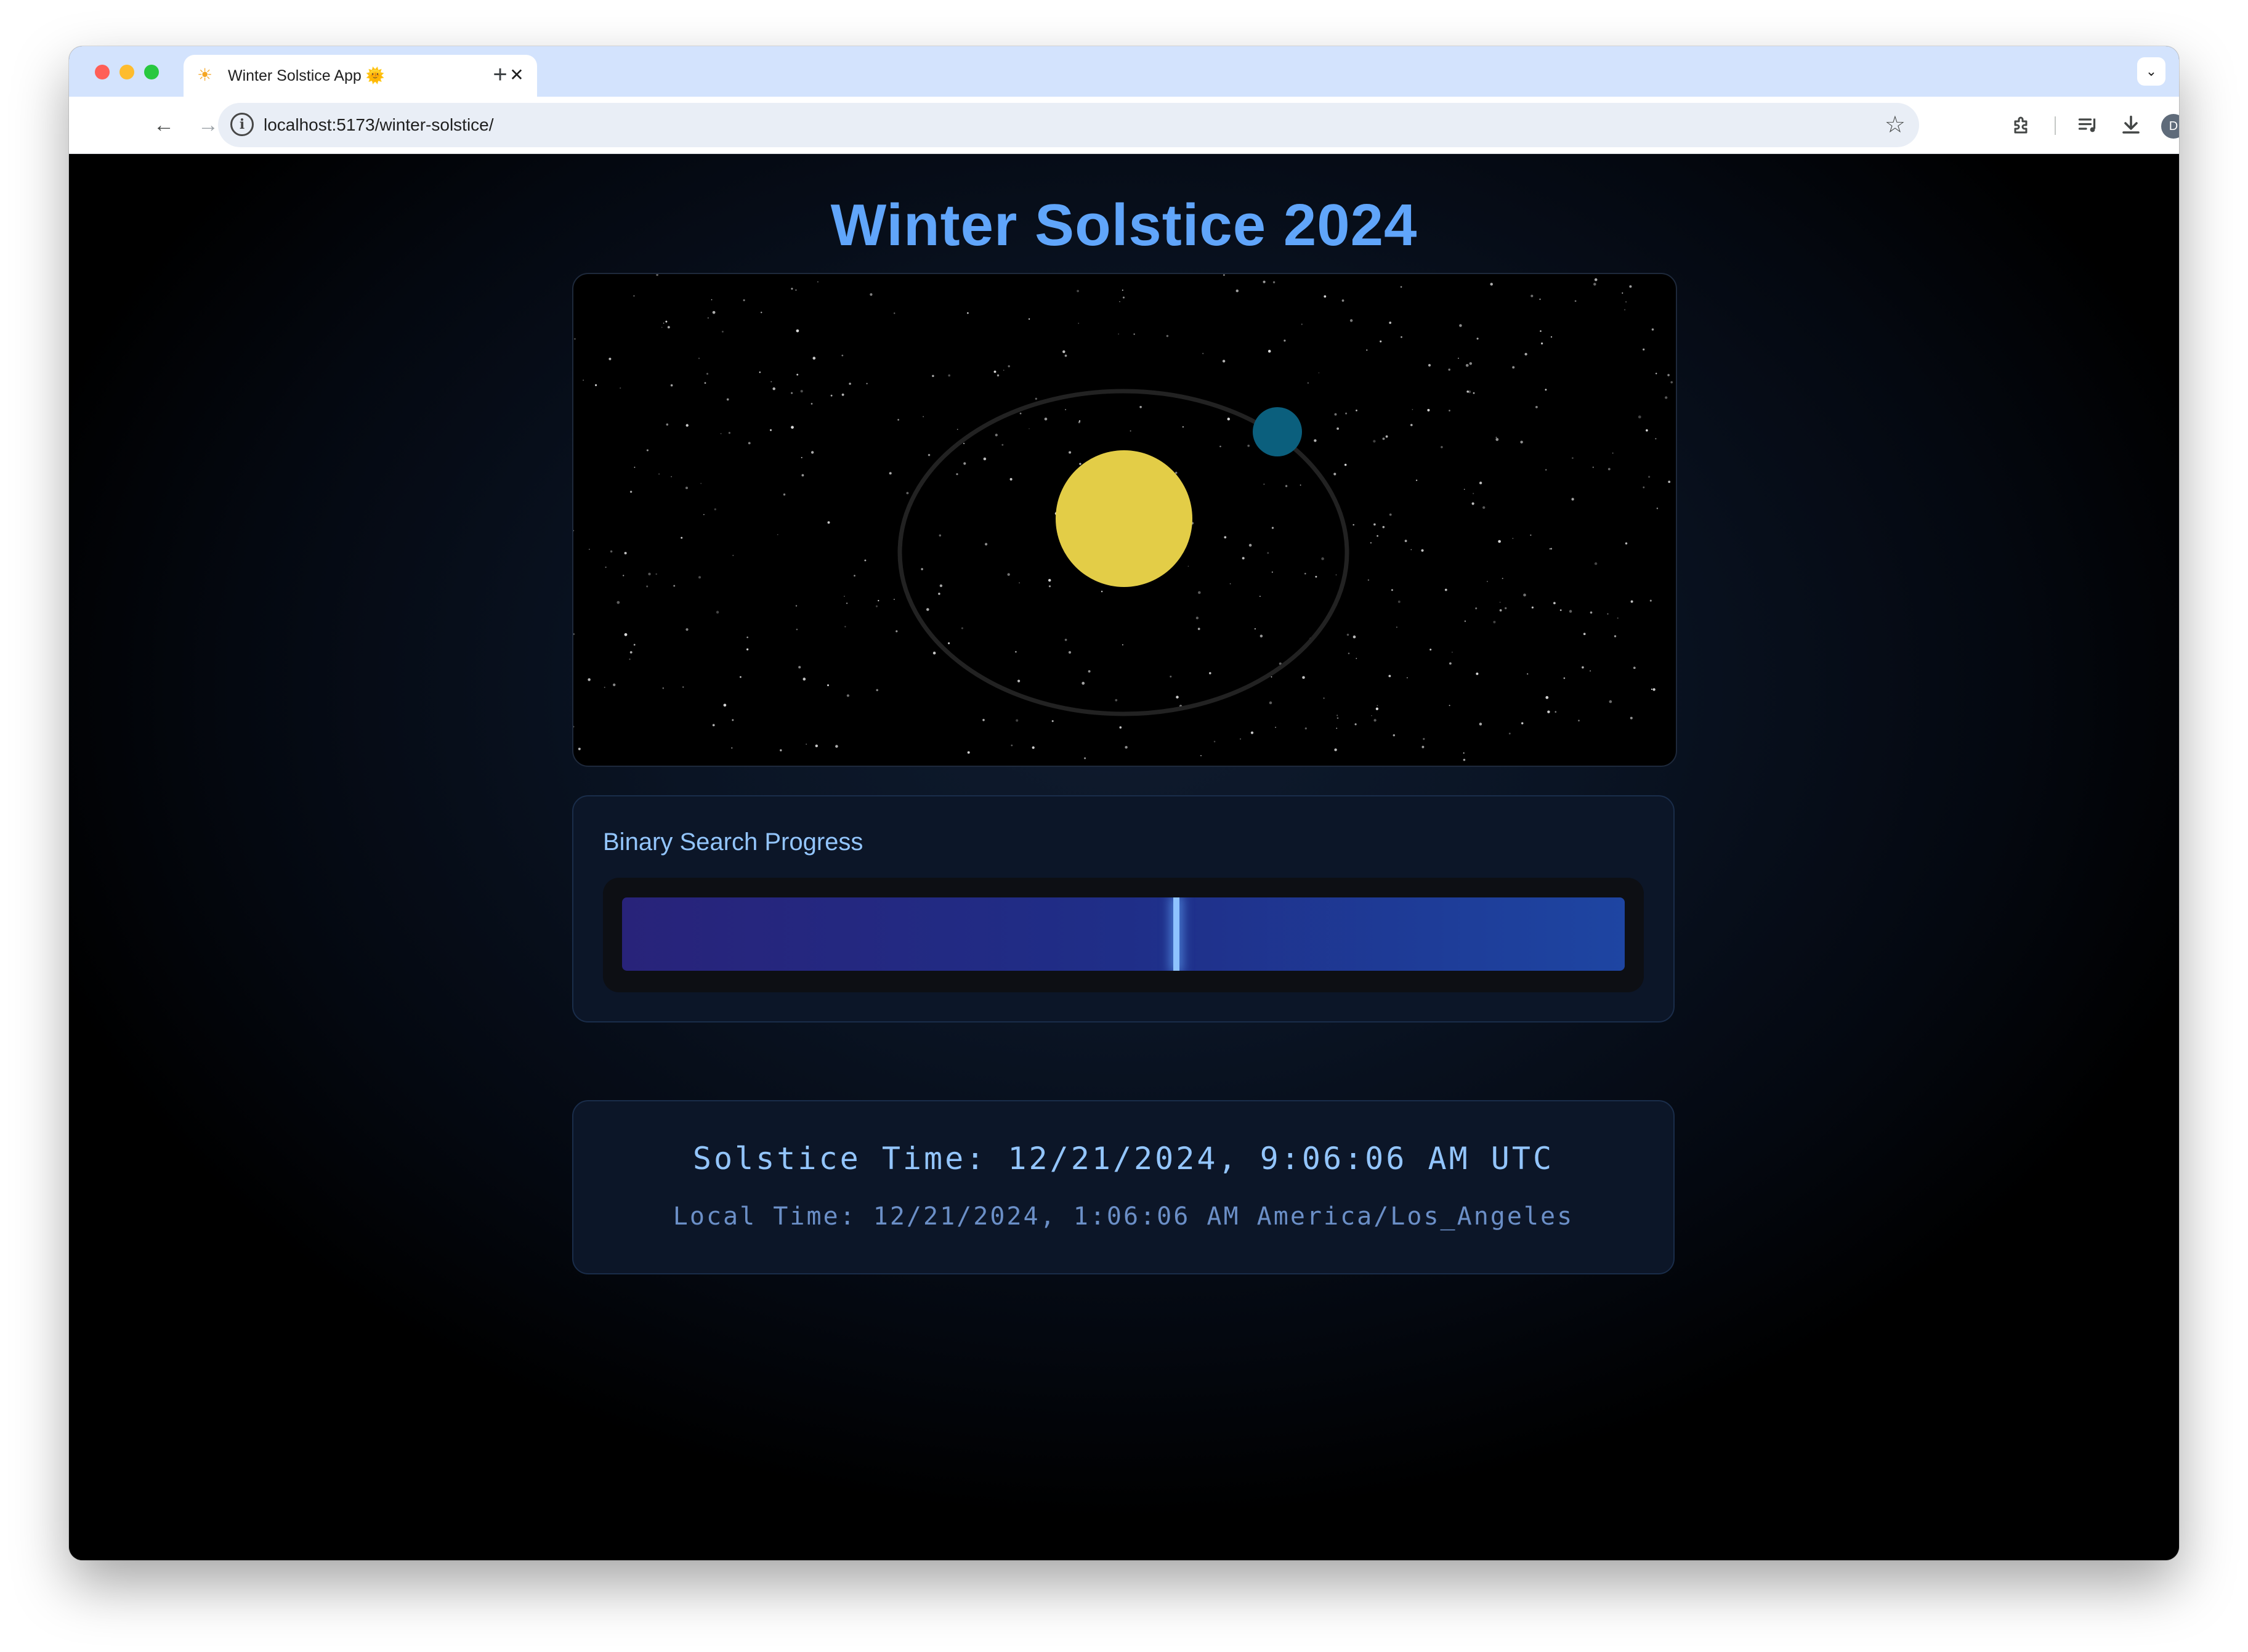  Describe the element at coordinates (242, 125) in the screenshot. I see `site-info-icon: i` at that location.